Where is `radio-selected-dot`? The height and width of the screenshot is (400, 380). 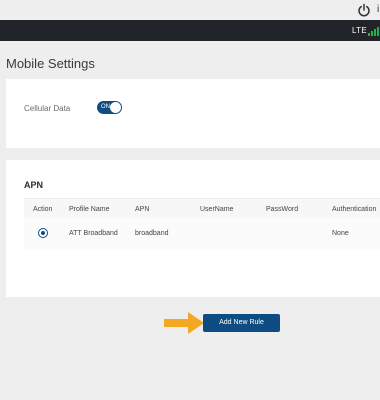 radio-selected-dot is located at coordinates (43, 233).